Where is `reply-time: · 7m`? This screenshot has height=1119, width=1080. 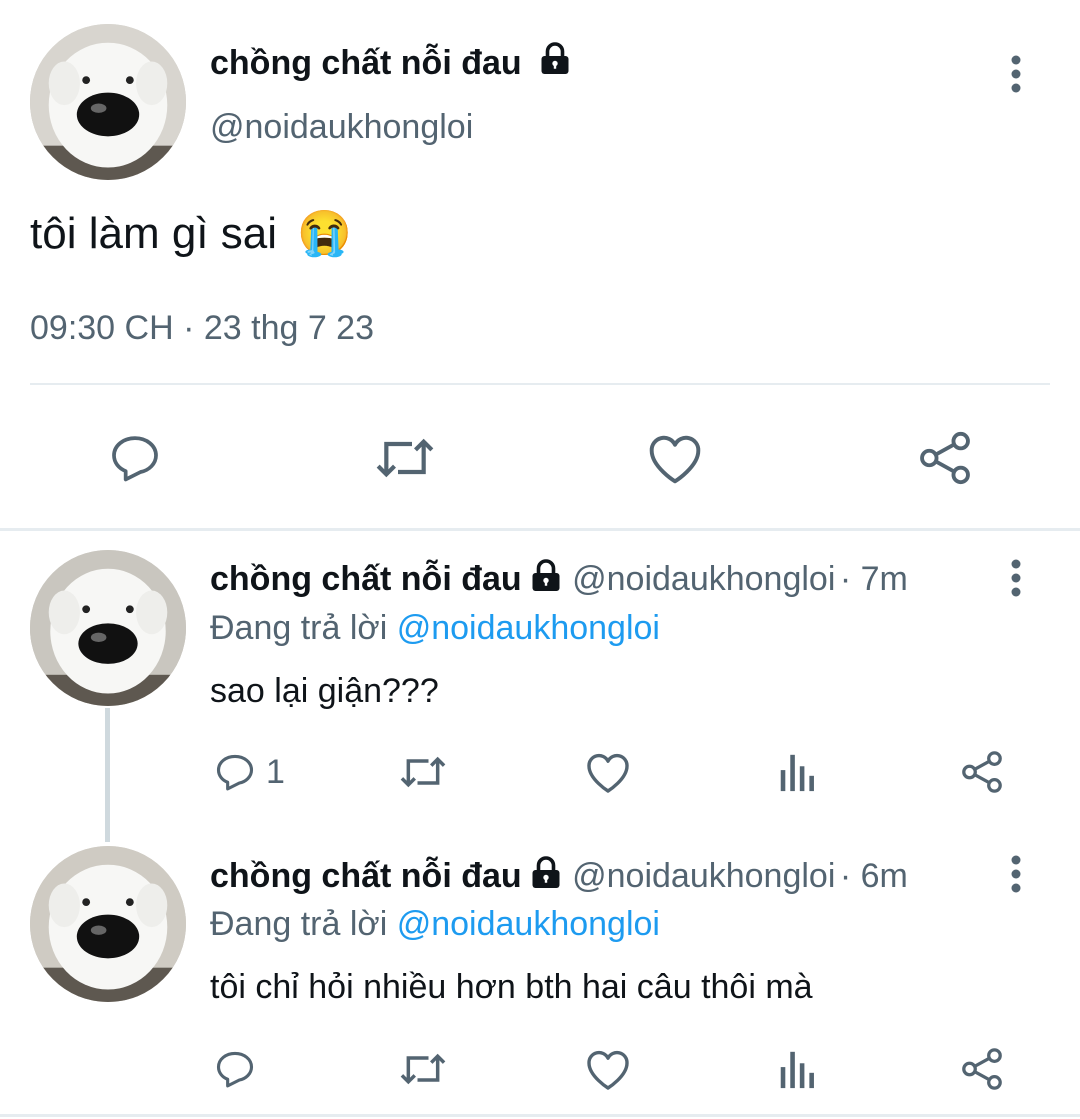 reply-time: · 7m is located at coordinates (873, 579).